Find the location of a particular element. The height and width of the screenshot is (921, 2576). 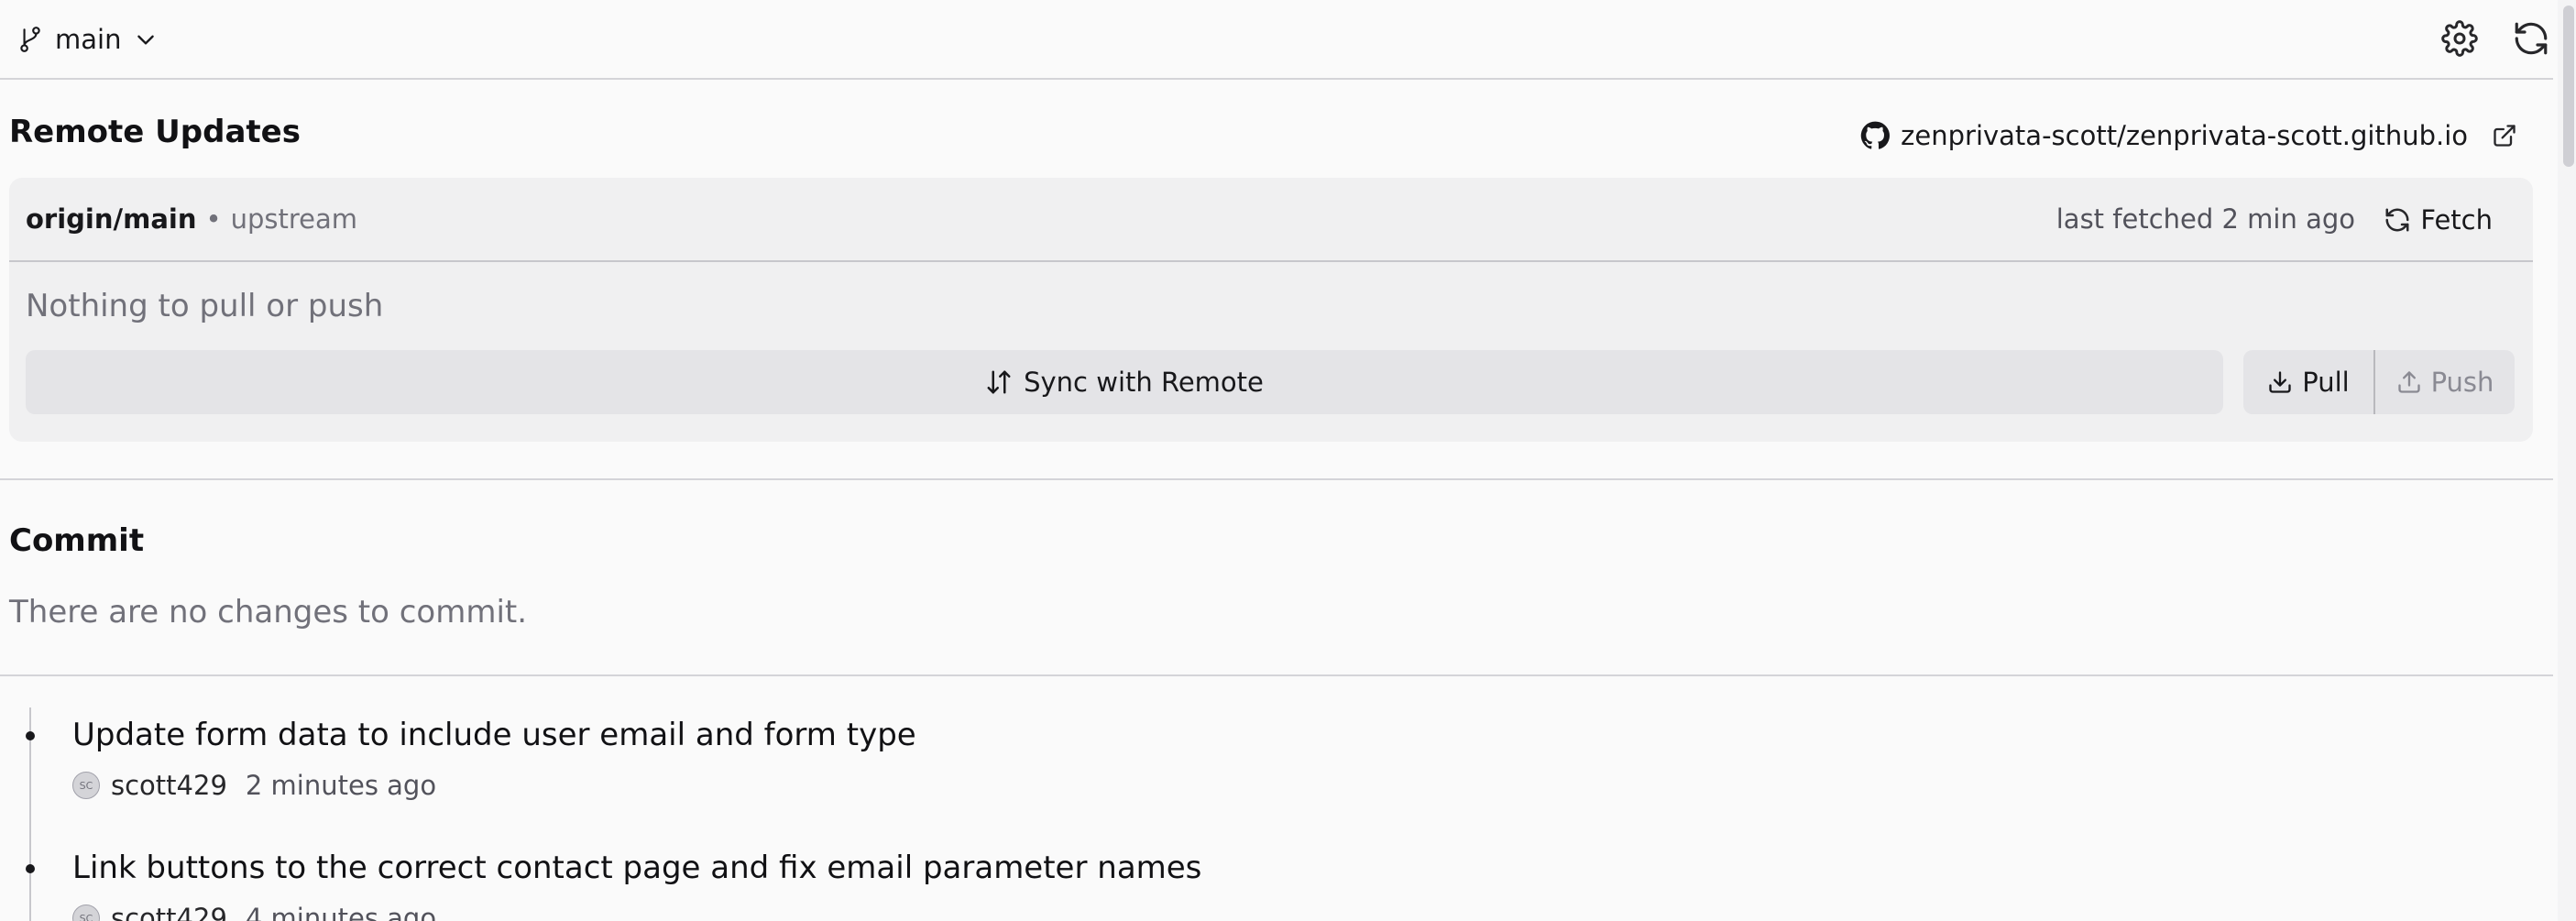

gear-icon is located at coordinates (2459, 38).